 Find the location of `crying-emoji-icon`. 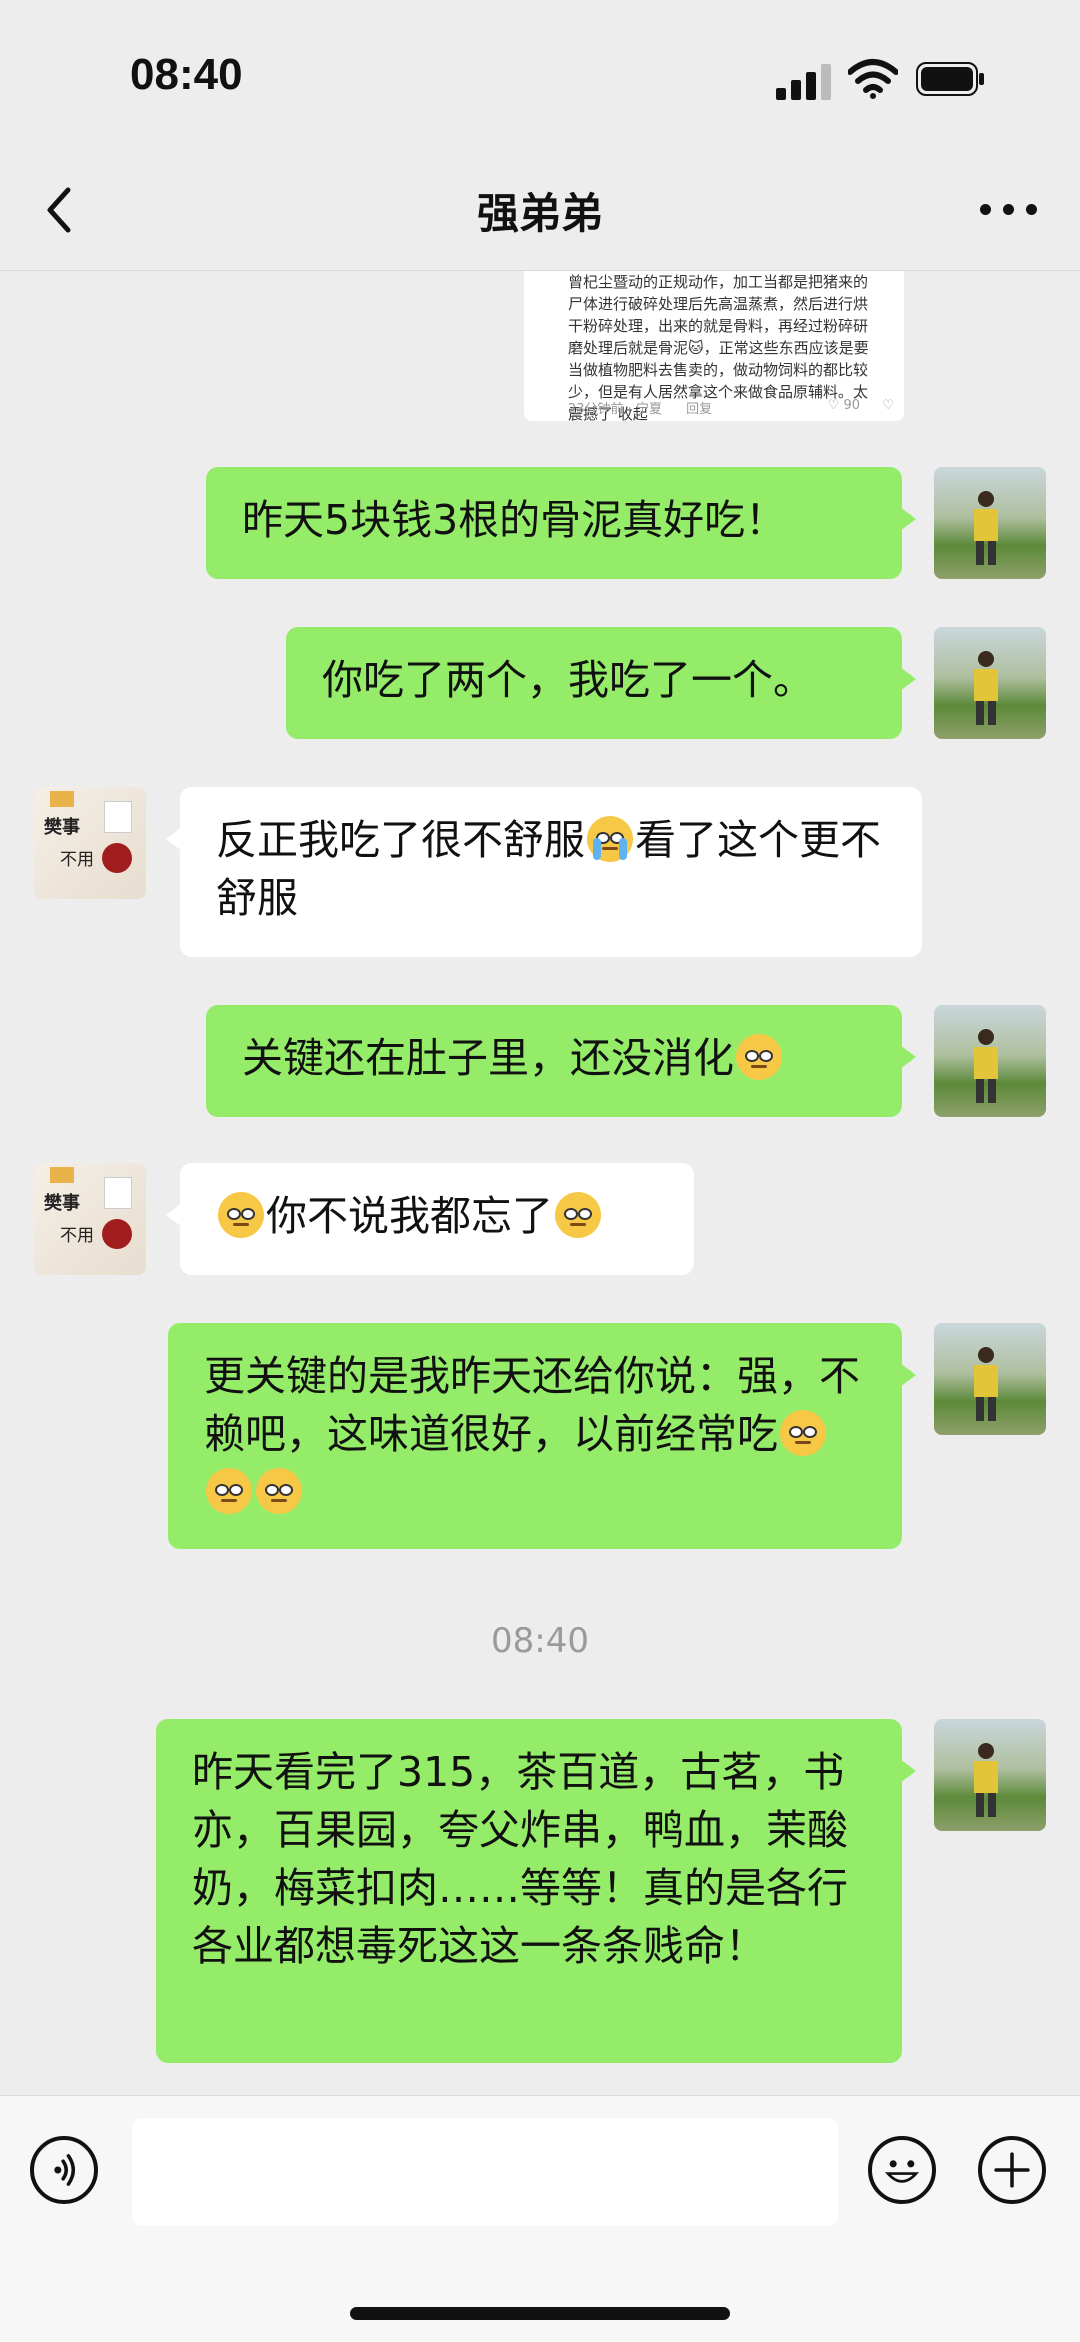

crying-emoji-icon is located at coordinates (610, 839).